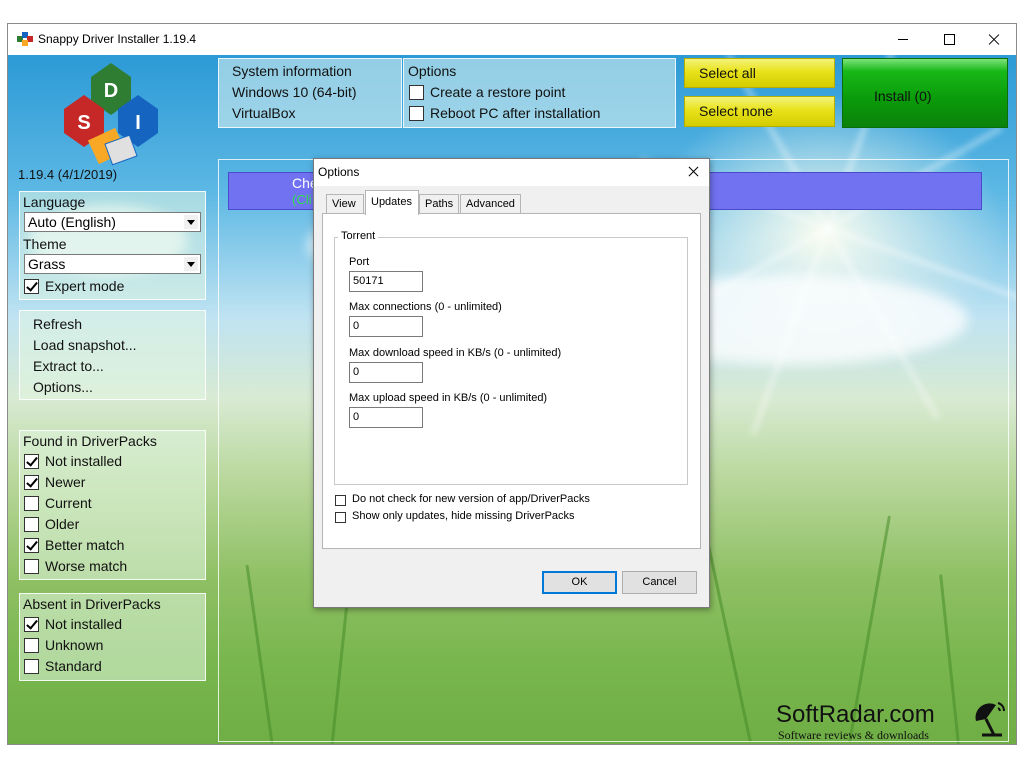  What do you see at coordinates (903, 39) in the screenshot?
I see `minimize-button` at bounding box center [903, 39].